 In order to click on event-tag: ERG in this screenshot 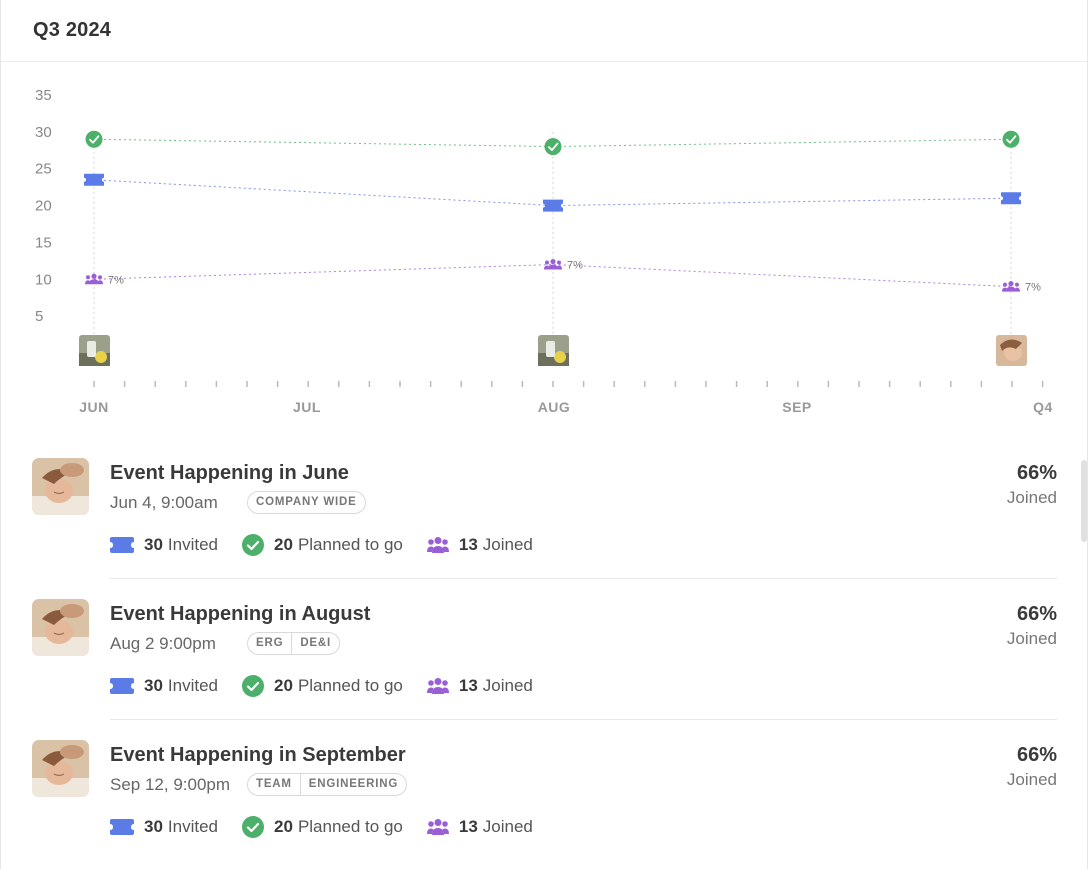, I will do `click(270, 643)`.